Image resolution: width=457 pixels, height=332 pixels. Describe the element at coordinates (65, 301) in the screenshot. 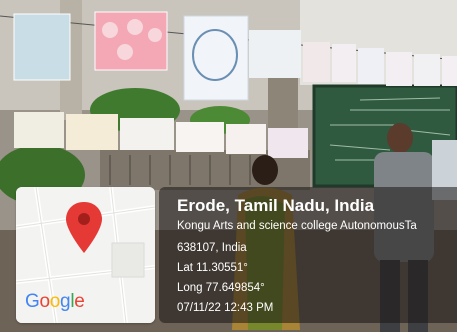

I see `google-logo-letter: g` at that location.